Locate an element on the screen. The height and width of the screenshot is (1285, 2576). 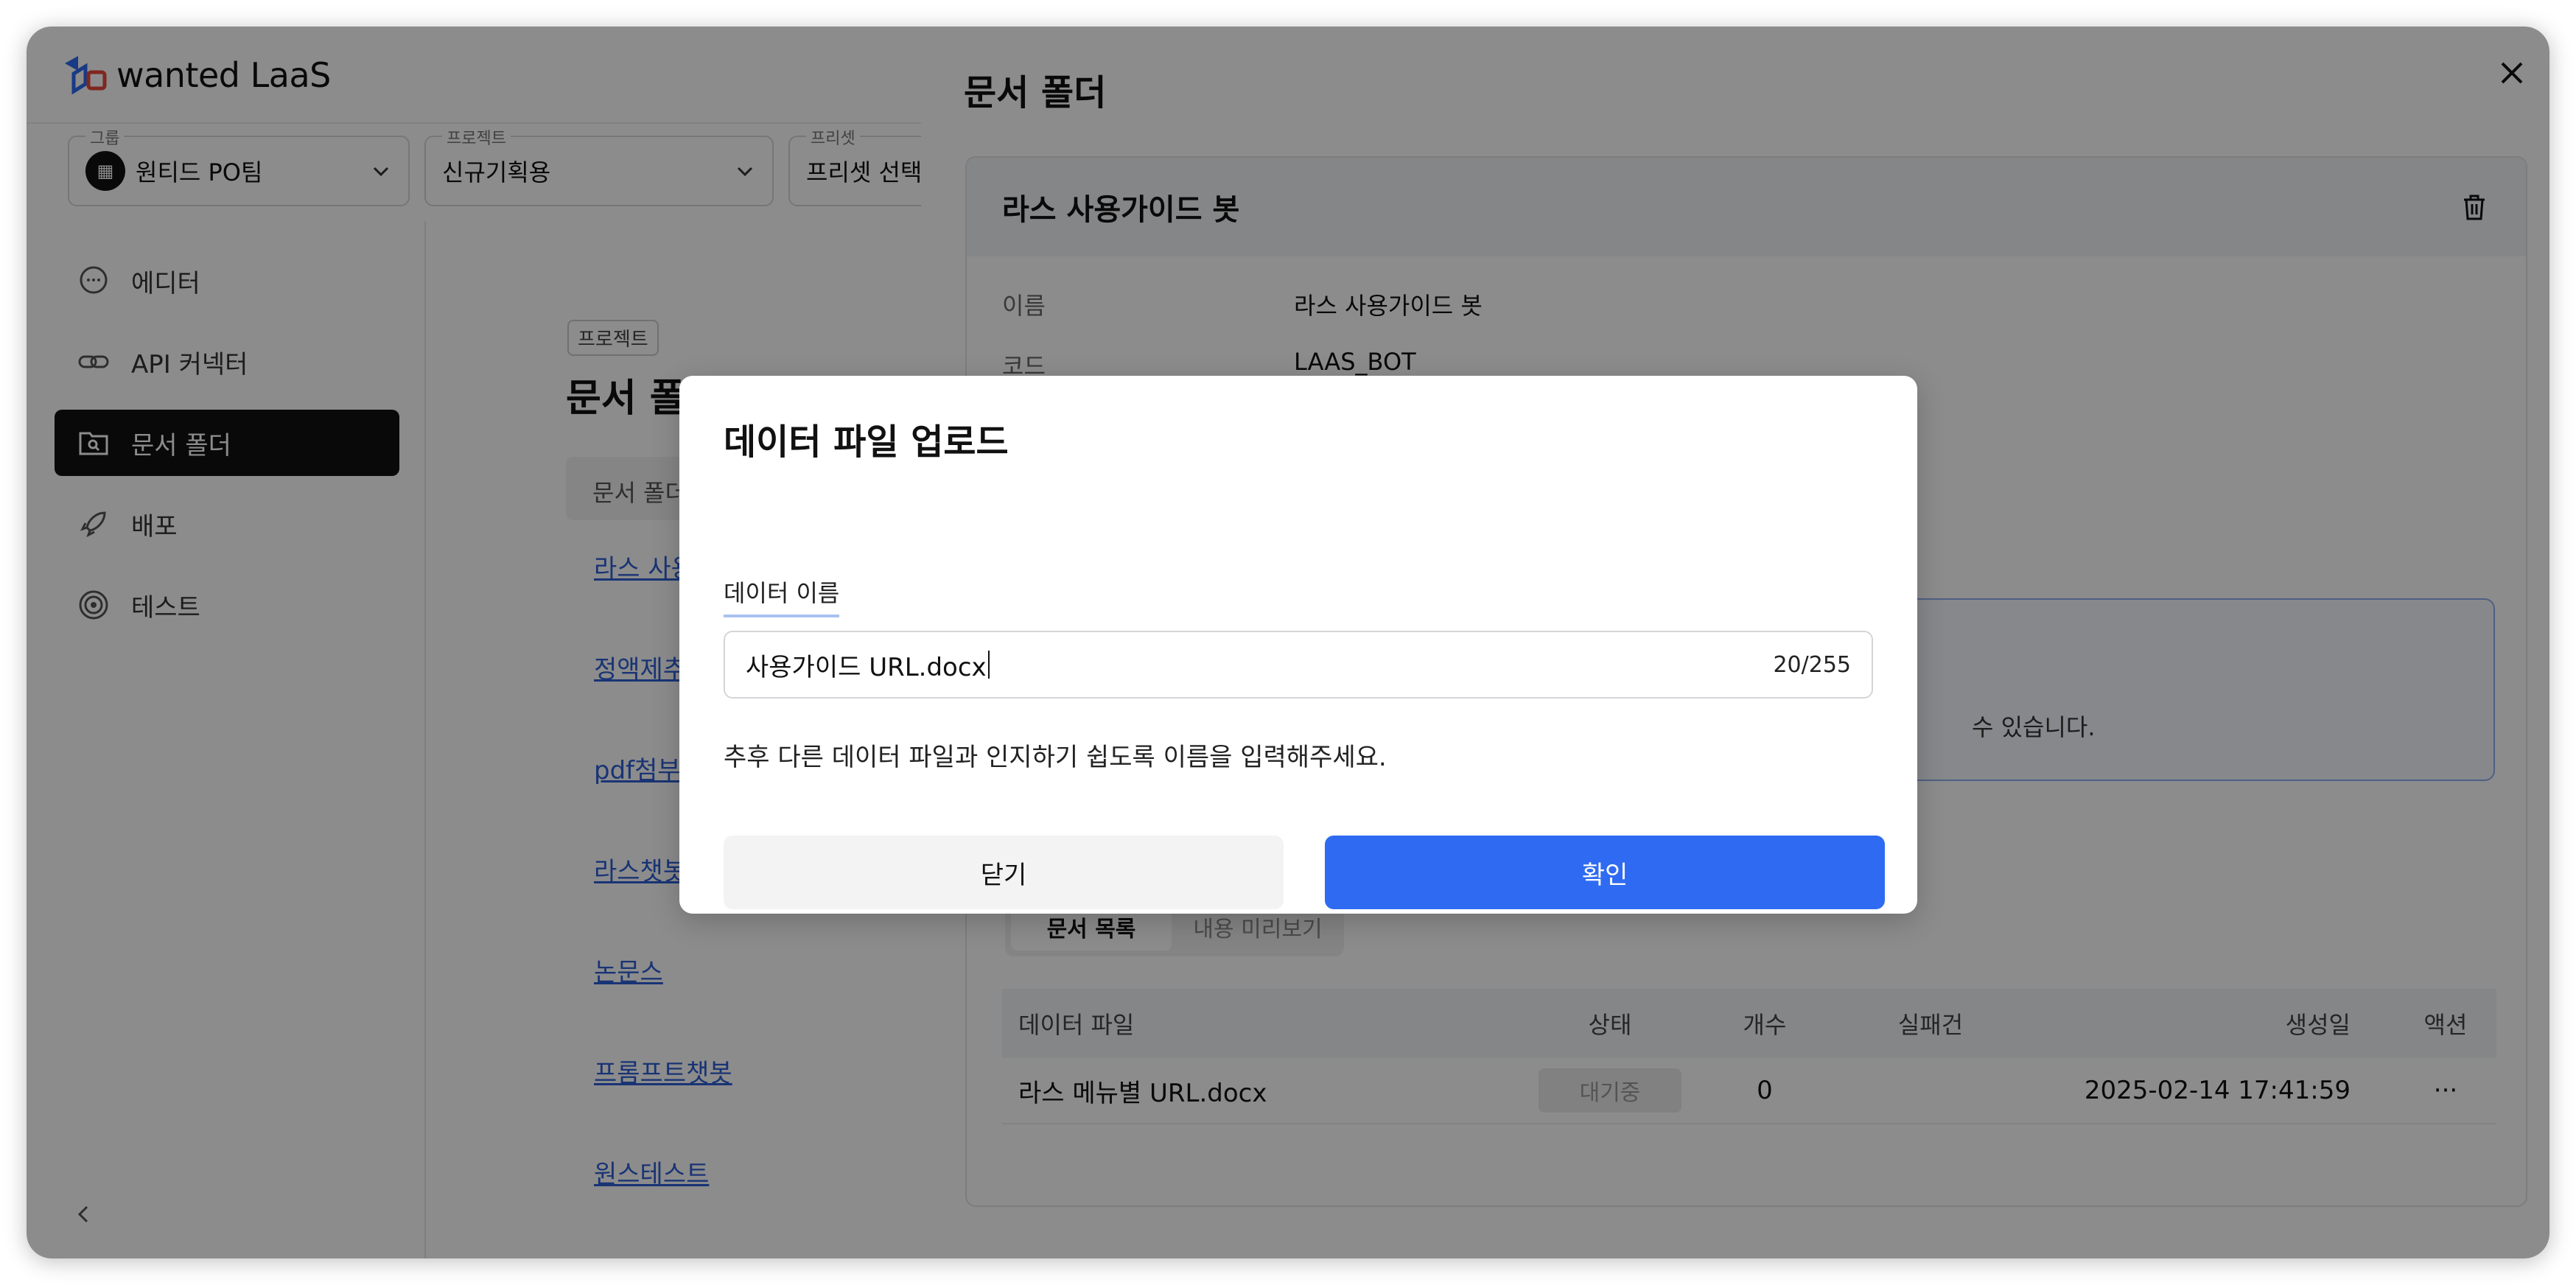
data-name-label: 데이터 이름 is located at coordinates (782, 596).